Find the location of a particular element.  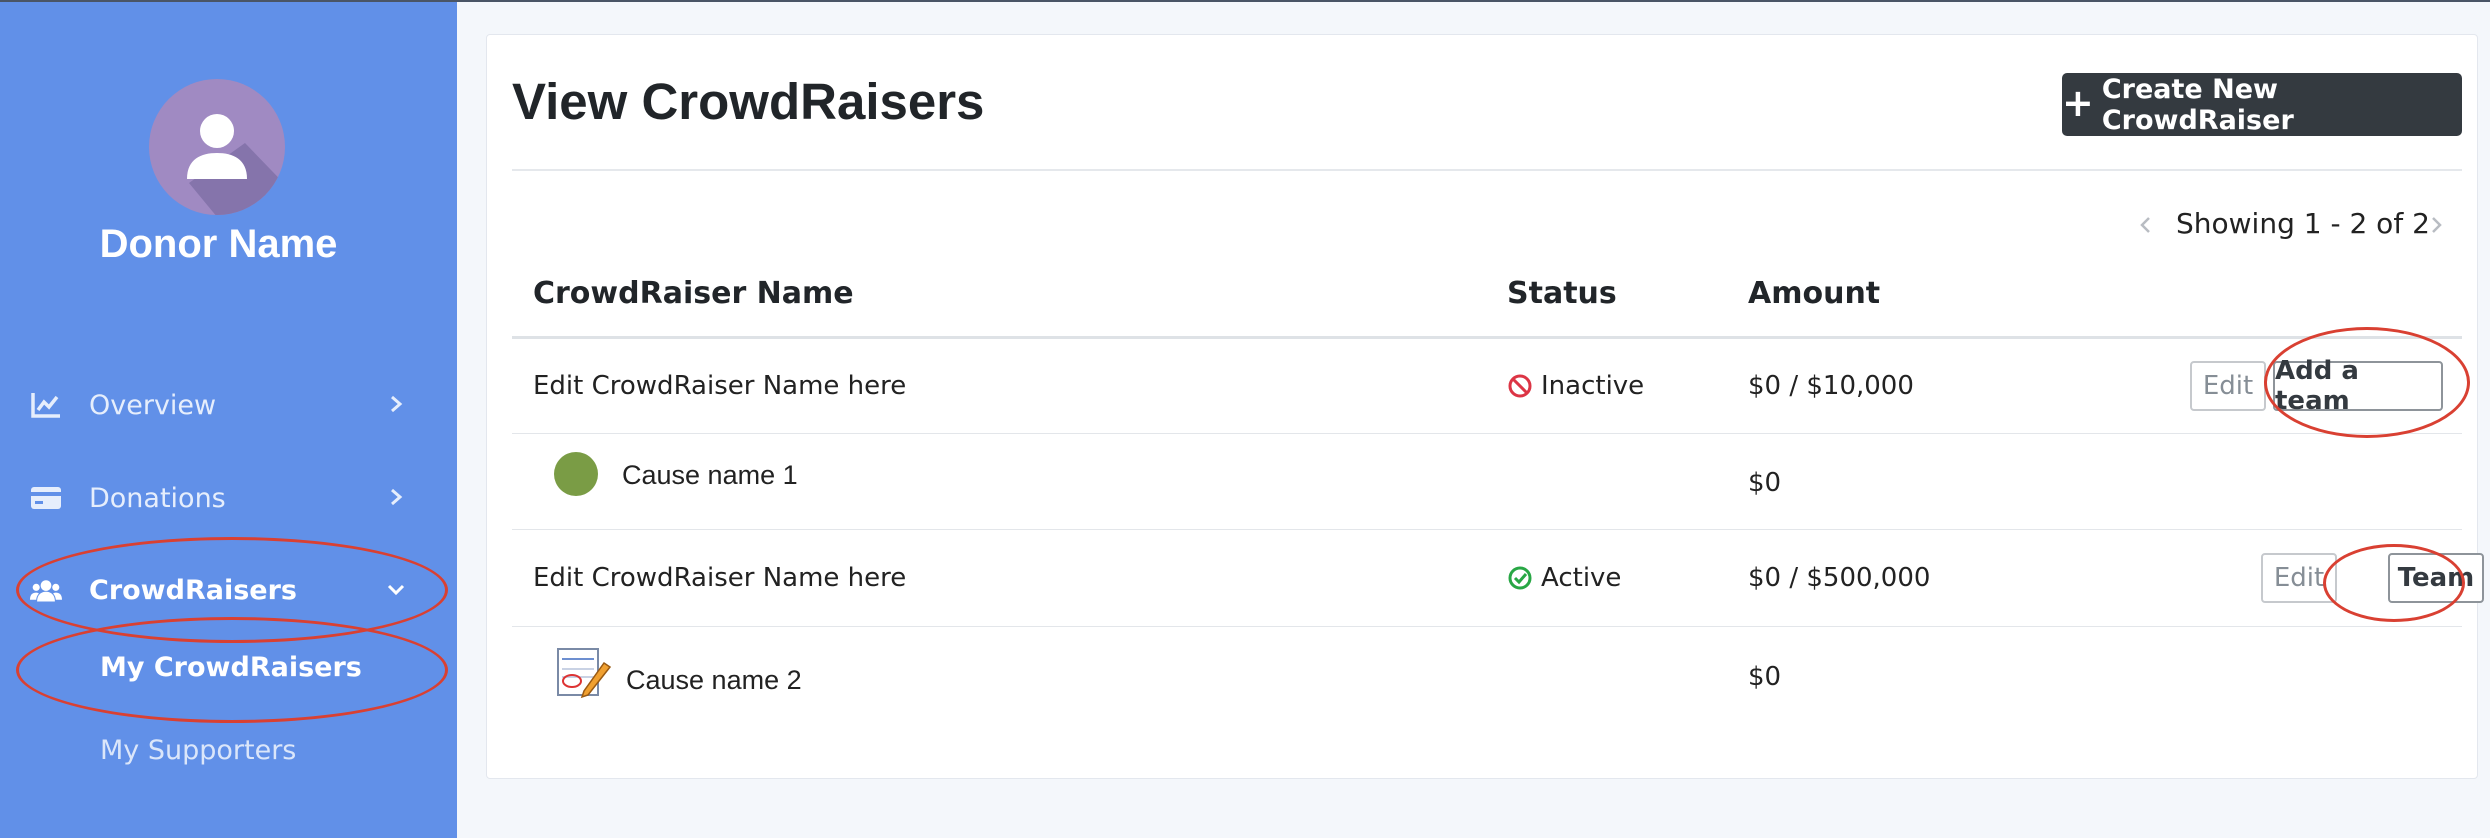

status-text: Active is located at coordinates (1581, 578).